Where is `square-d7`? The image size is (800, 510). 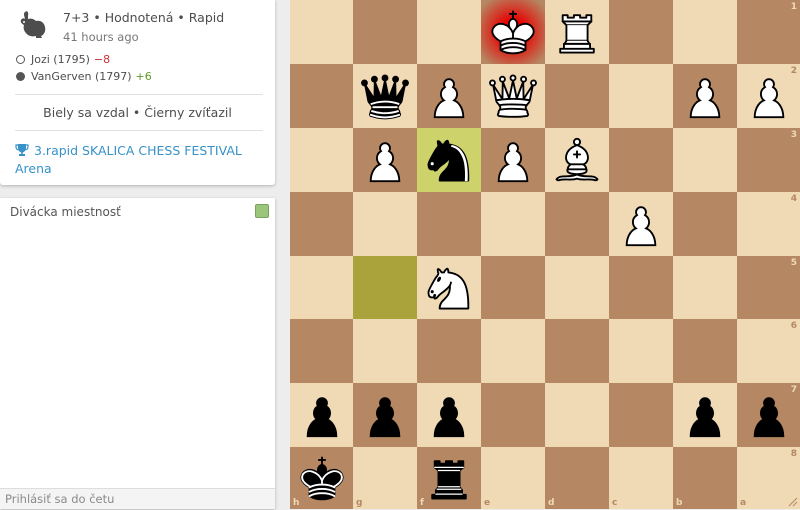
square-d7 is located at coordinates (577, 415).